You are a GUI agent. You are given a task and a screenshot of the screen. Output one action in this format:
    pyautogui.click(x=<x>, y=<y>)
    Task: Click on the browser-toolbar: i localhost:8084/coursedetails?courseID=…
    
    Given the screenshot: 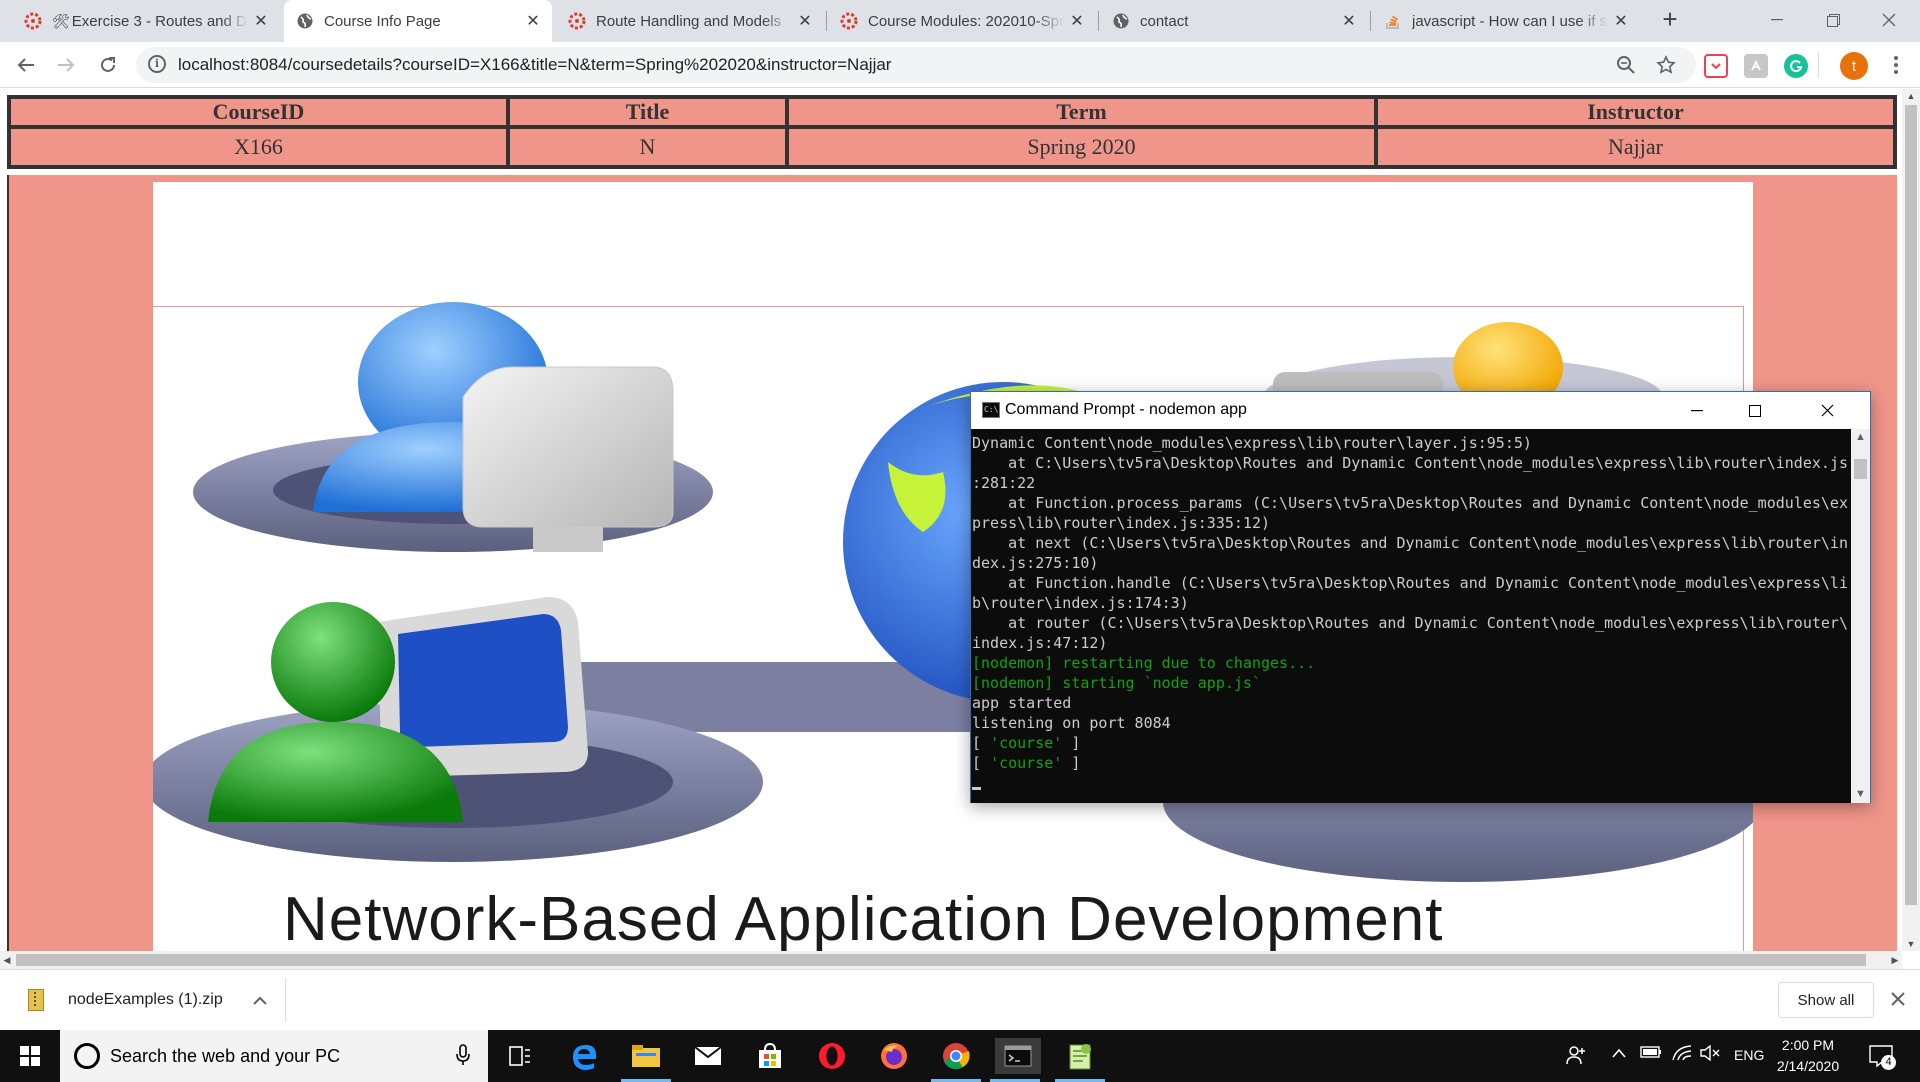 What is the action you would take?
    pyautogui.click(x=960, y=65)
    